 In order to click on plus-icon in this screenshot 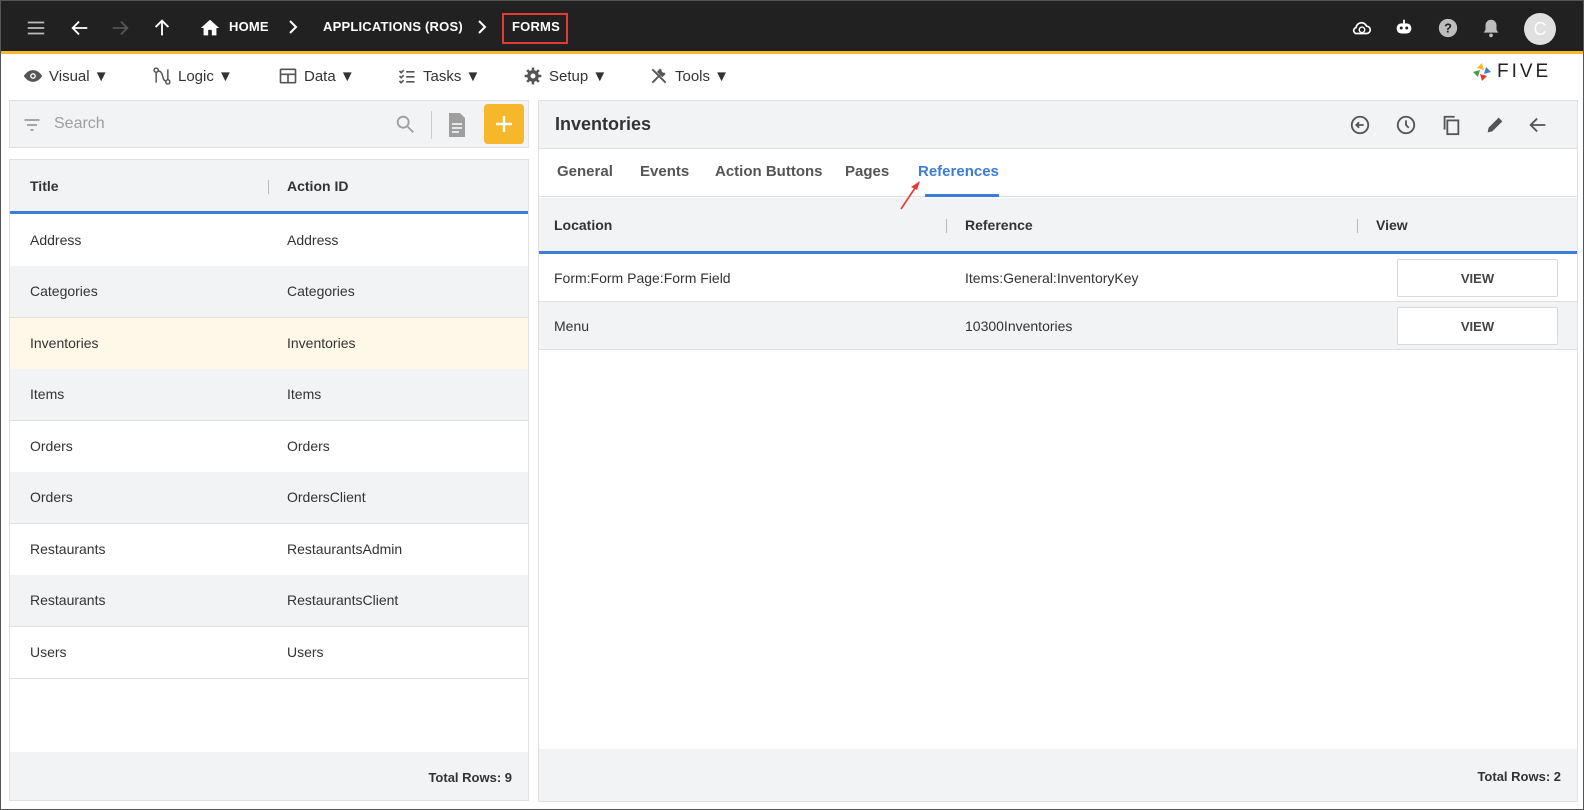, I will do `click(504, 124)`.